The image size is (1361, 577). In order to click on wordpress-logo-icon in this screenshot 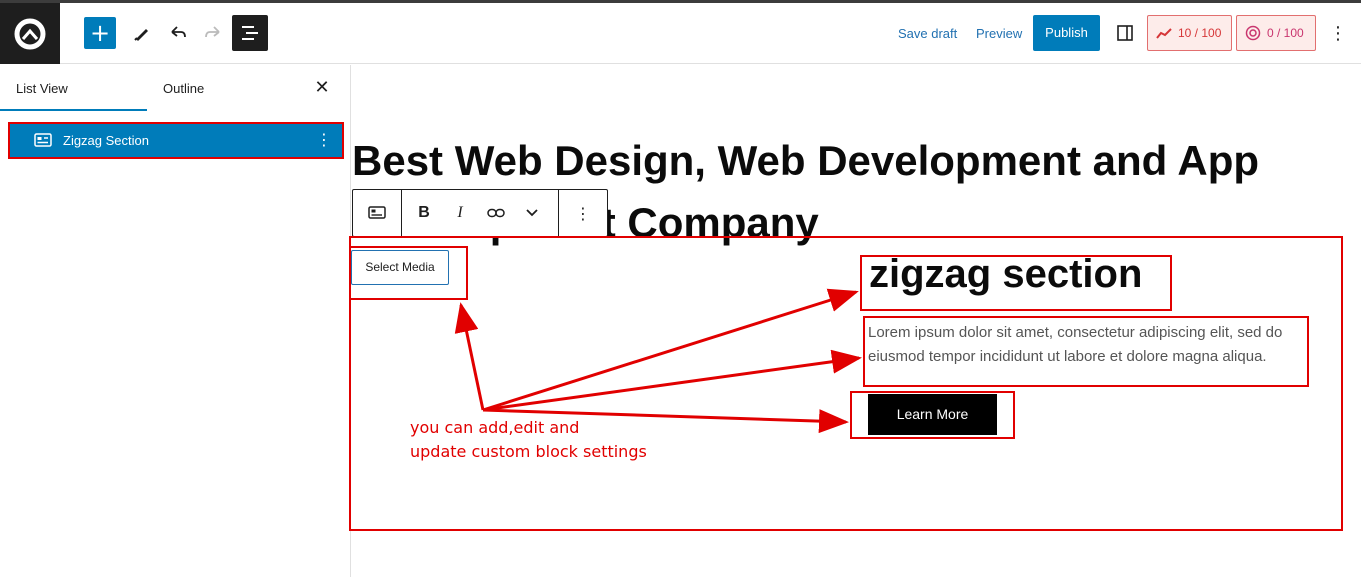, I will do `click(30, 33)`.